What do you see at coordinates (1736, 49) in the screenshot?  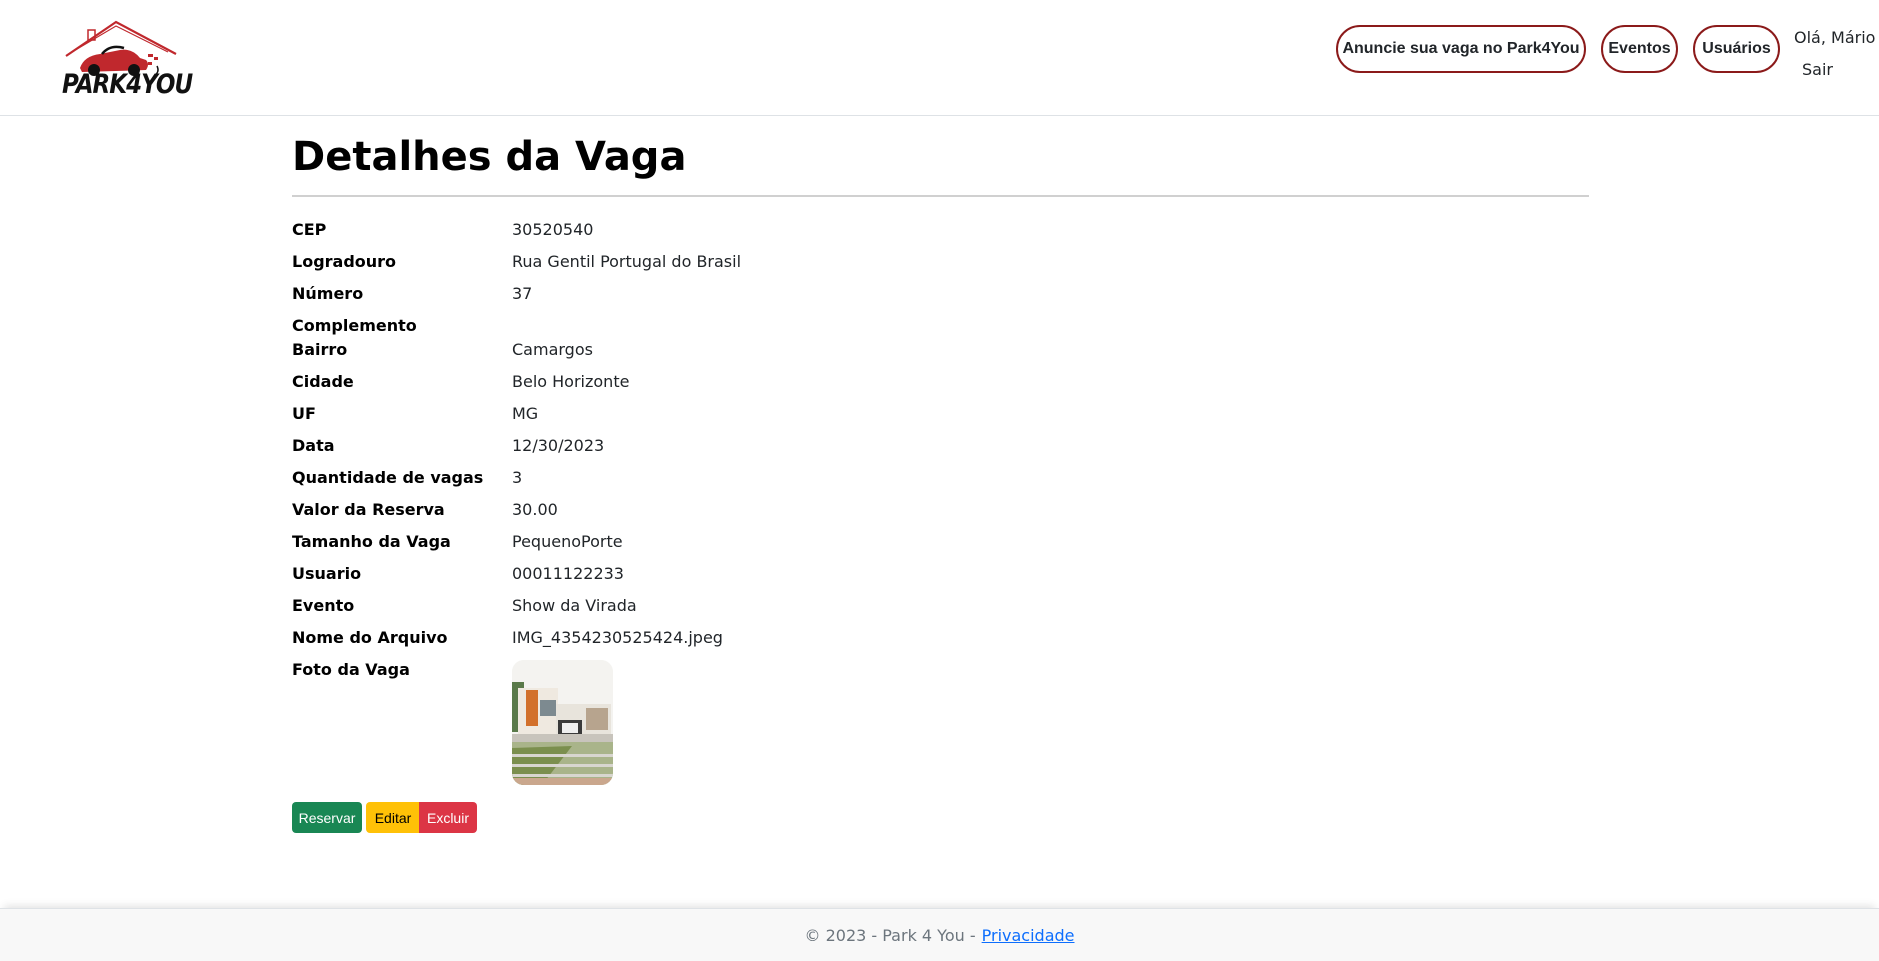 I see `users-nav-button: Usuários` at bounding box center [1736, 49].